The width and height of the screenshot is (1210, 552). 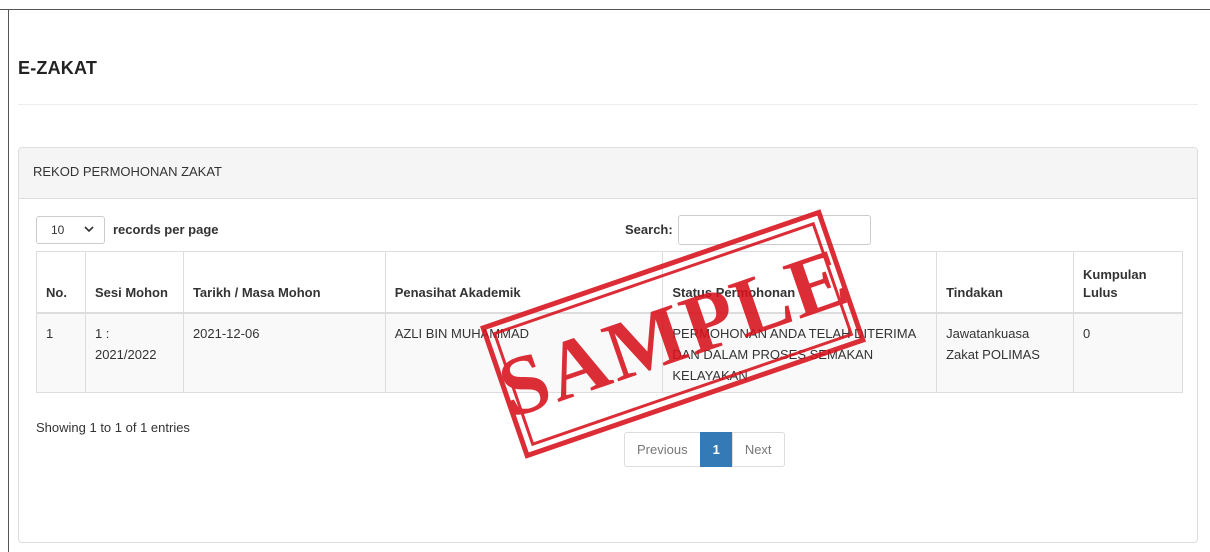 I want to click on column-header-kumpulan: Kumpulan Lulus, so click(x=1128, y=282).